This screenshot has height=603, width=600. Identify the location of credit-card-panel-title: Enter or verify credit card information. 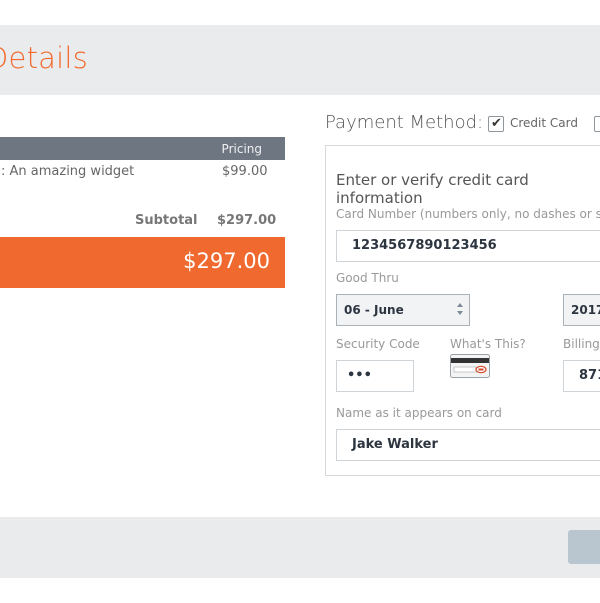
(432, 189).